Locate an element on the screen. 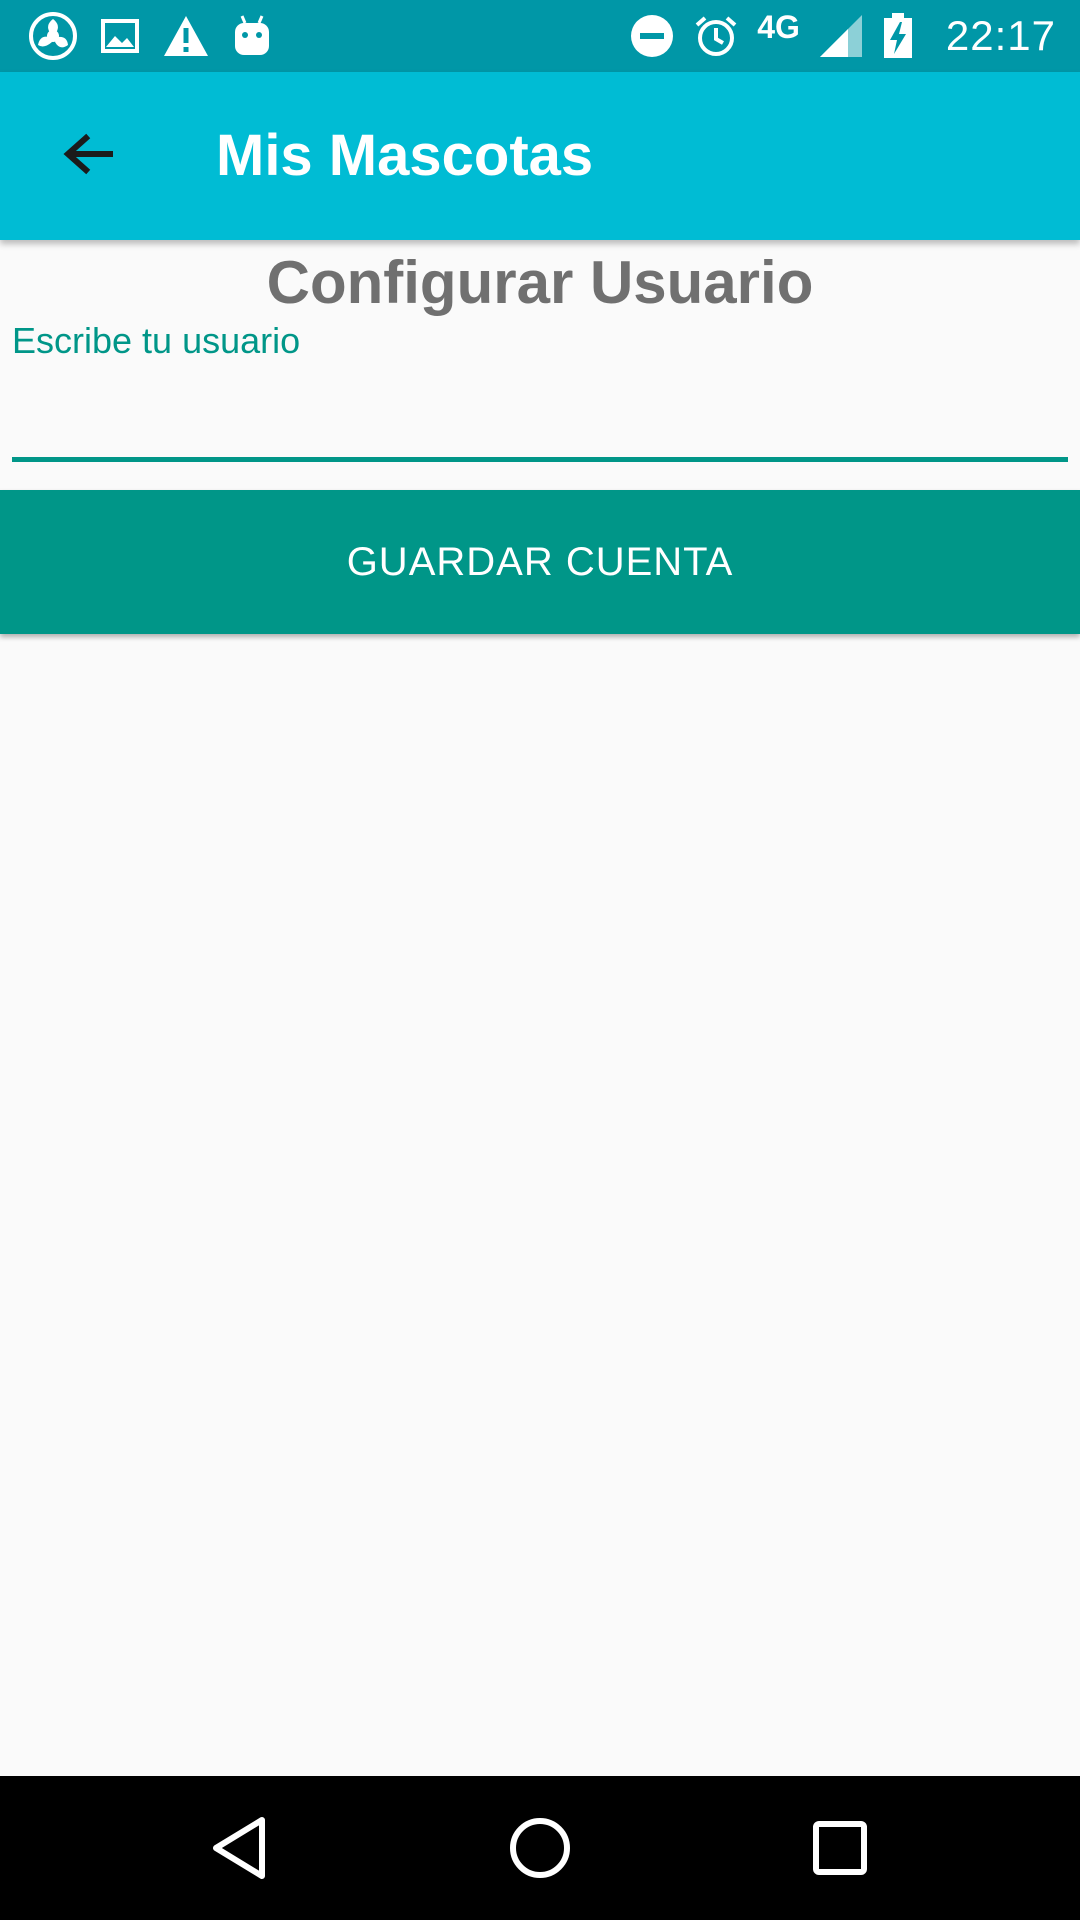 The image size is (1080, 1920). warning-icon is located at coordinates (186, 36).